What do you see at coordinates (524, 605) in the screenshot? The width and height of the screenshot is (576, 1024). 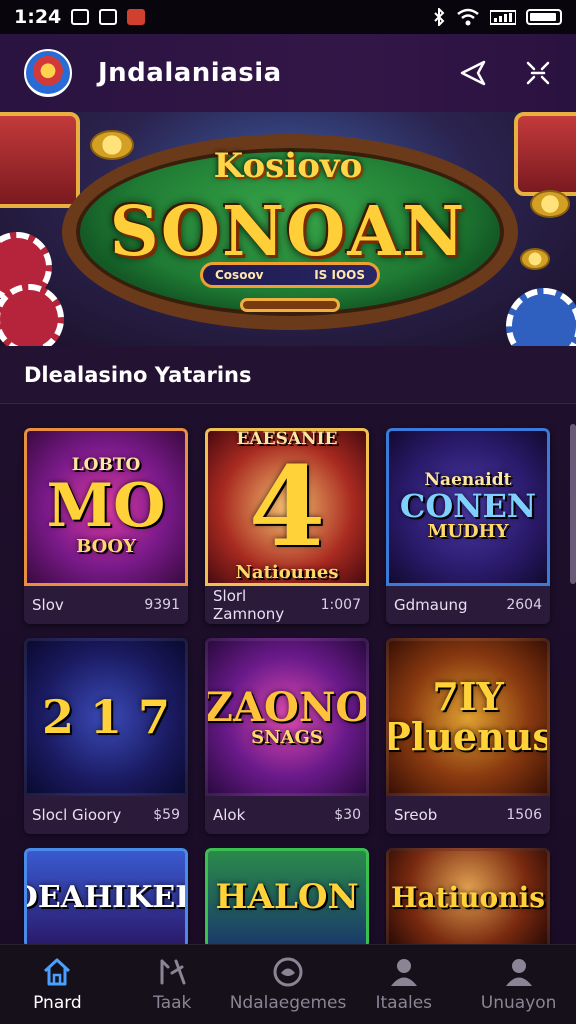 I see `game-price: 2604` at bounding box center [524, 605].